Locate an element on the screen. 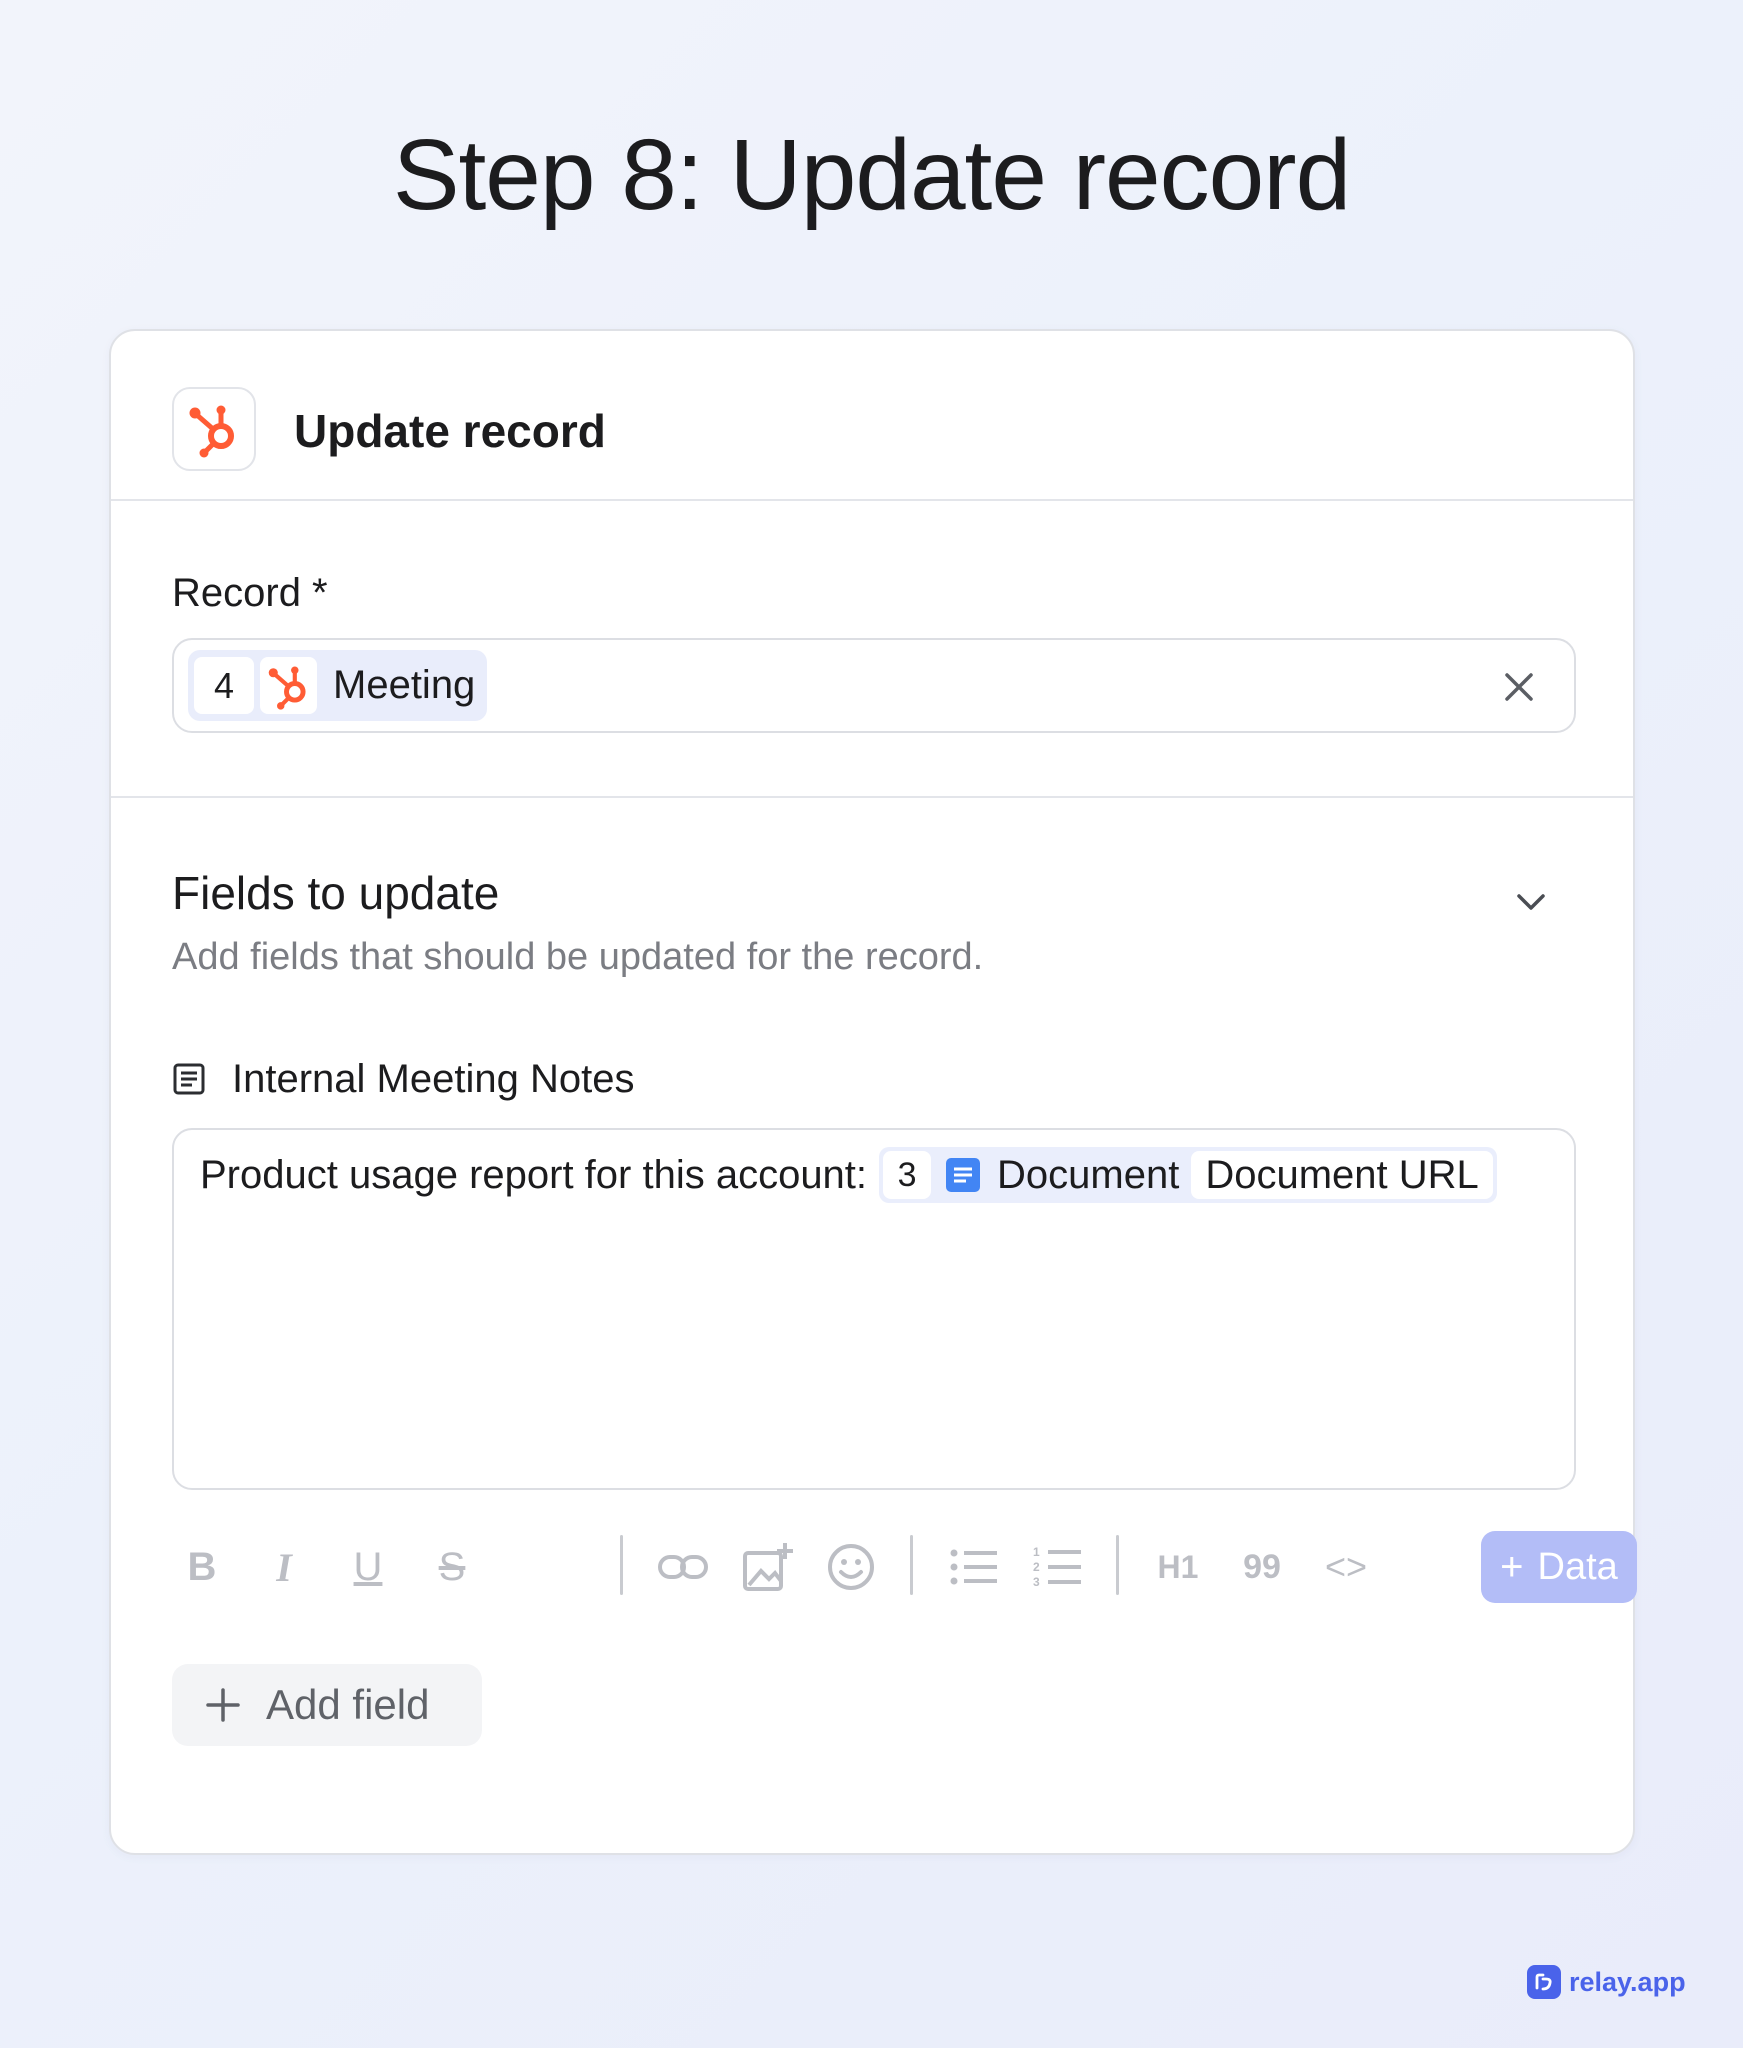 The width and height of the screenshot is (1743, 2048). emoji-icon is located at coordinates (851, 1567).